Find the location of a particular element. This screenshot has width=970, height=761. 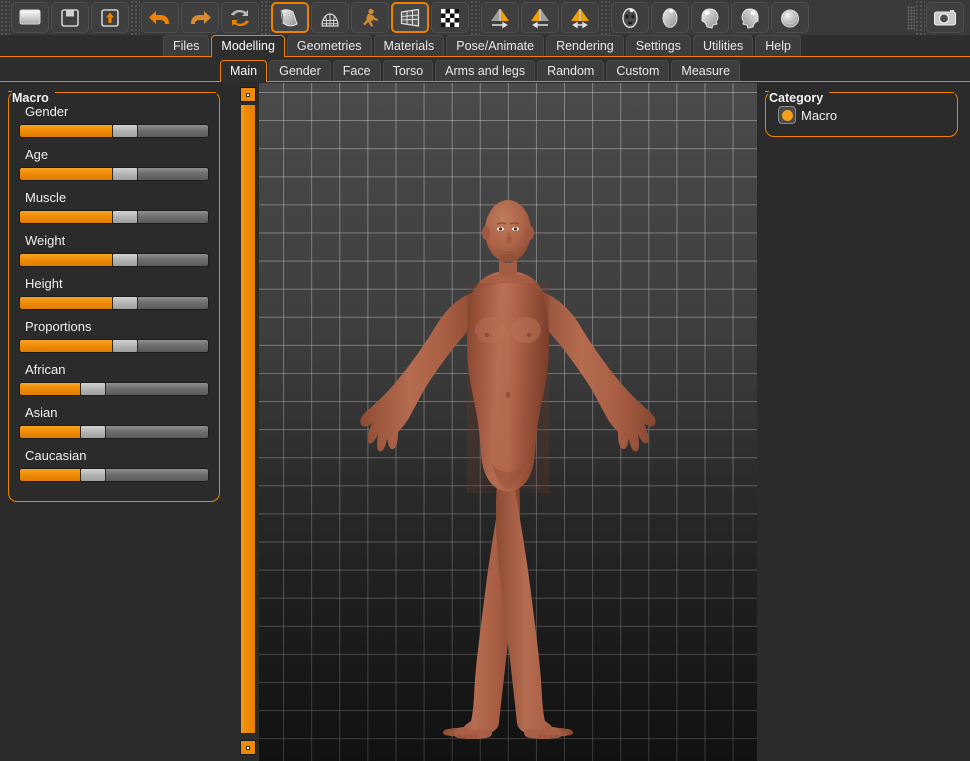

right-view-button is located at coordinates (750, 17).